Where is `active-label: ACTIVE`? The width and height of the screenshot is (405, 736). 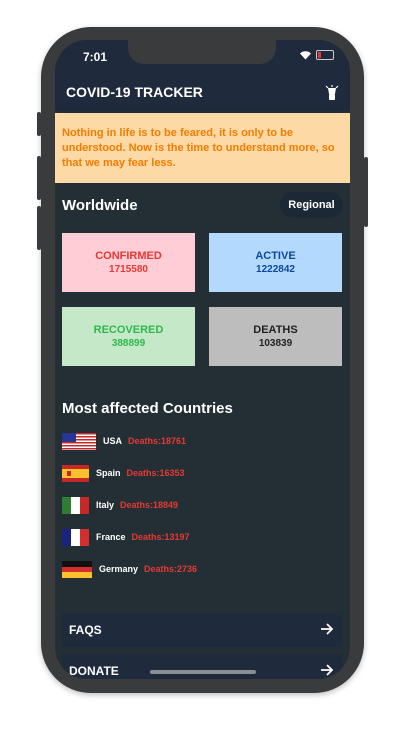 active-label: ACTIVE is located at coordinates (275, 256).